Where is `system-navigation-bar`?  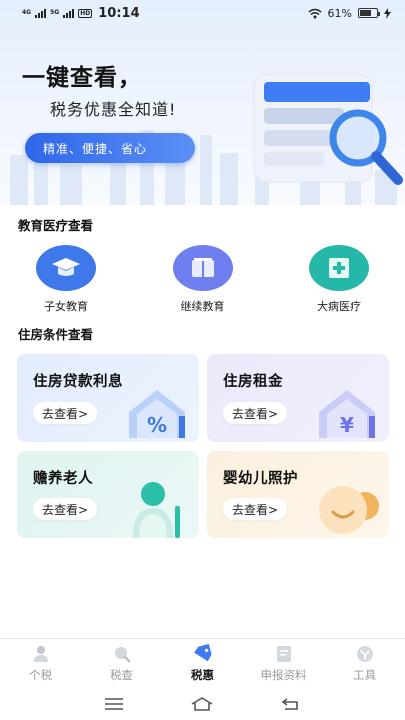
system-navigation-bar is located at coordinates (202, 704).